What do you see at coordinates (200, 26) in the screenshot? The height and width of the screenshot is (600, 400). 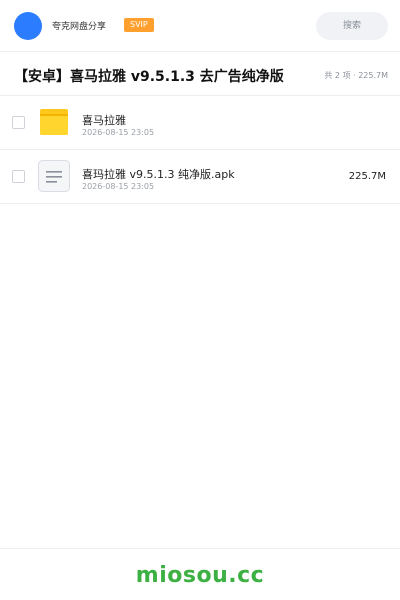 I see `header-bar: 夸克网盘分享 SVIP` at bounding box center [200, 26].